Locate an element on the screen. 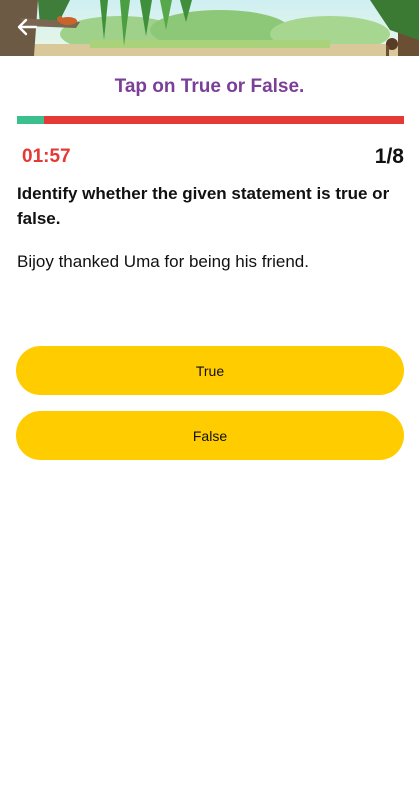  false-button: False is located at coordinates (210, 435).